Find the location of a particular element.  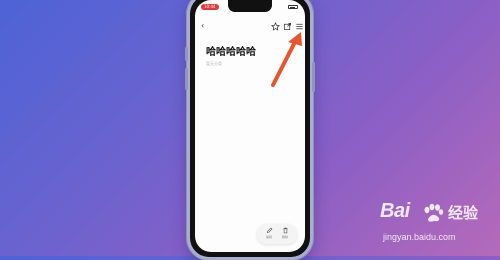

note-title: 哈哈哈哈哈 is located at coordinates (231, 52).